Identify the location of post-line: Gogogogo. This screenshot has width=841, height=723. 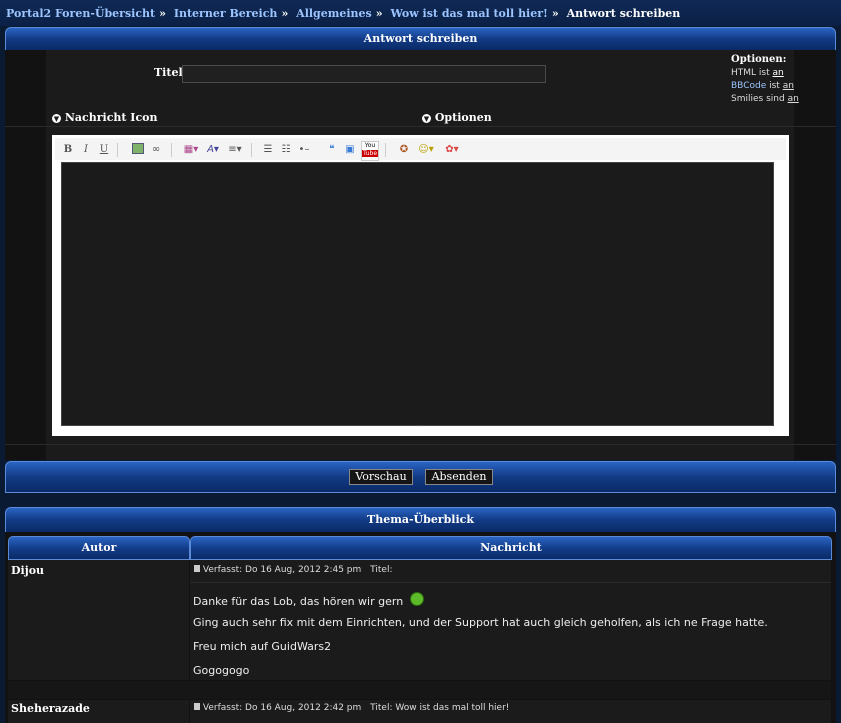
(221, 670).